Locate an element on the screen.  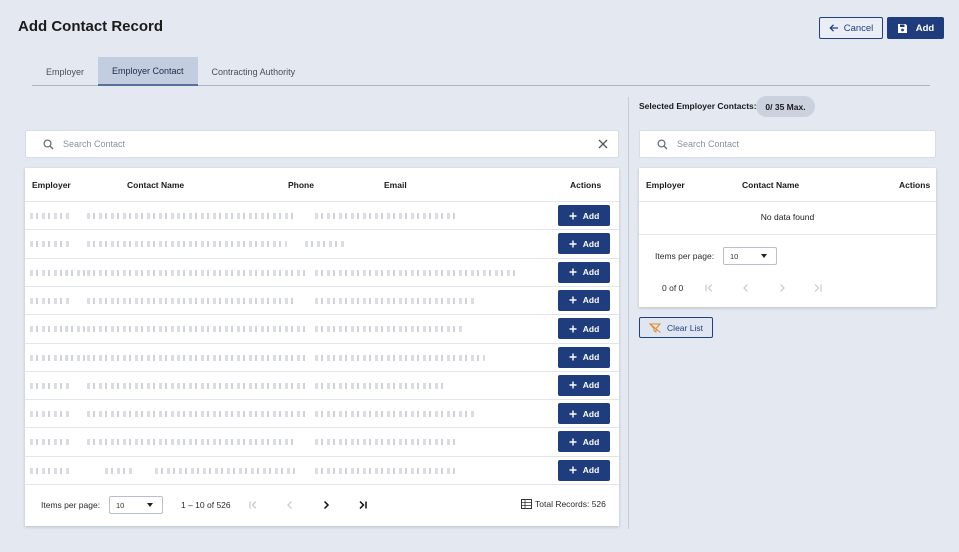
close-icon is located at coordinates (603, 144).